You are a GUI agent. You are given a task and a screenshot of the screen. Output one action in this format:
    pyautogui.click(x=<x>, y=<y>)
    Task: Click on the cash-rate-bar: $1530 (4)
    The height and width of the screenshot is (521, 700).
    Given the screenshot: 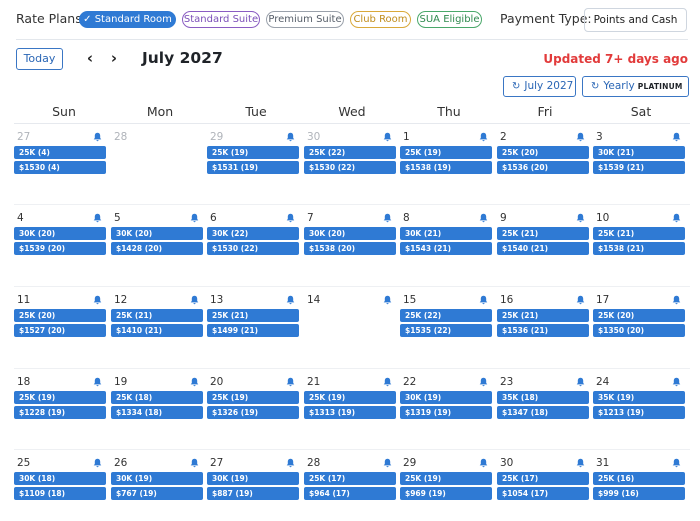 What is the action you would take?
    pyautogui.click(x=60, y=167)
    